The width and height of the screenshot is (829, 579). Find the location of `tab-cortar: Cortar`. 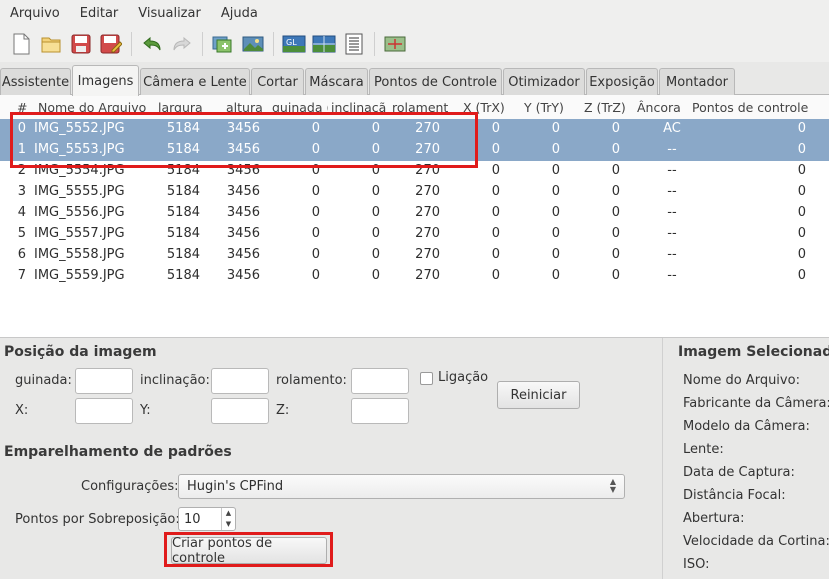

tab-cortar: Cortar is located at coordinates (277, 81).